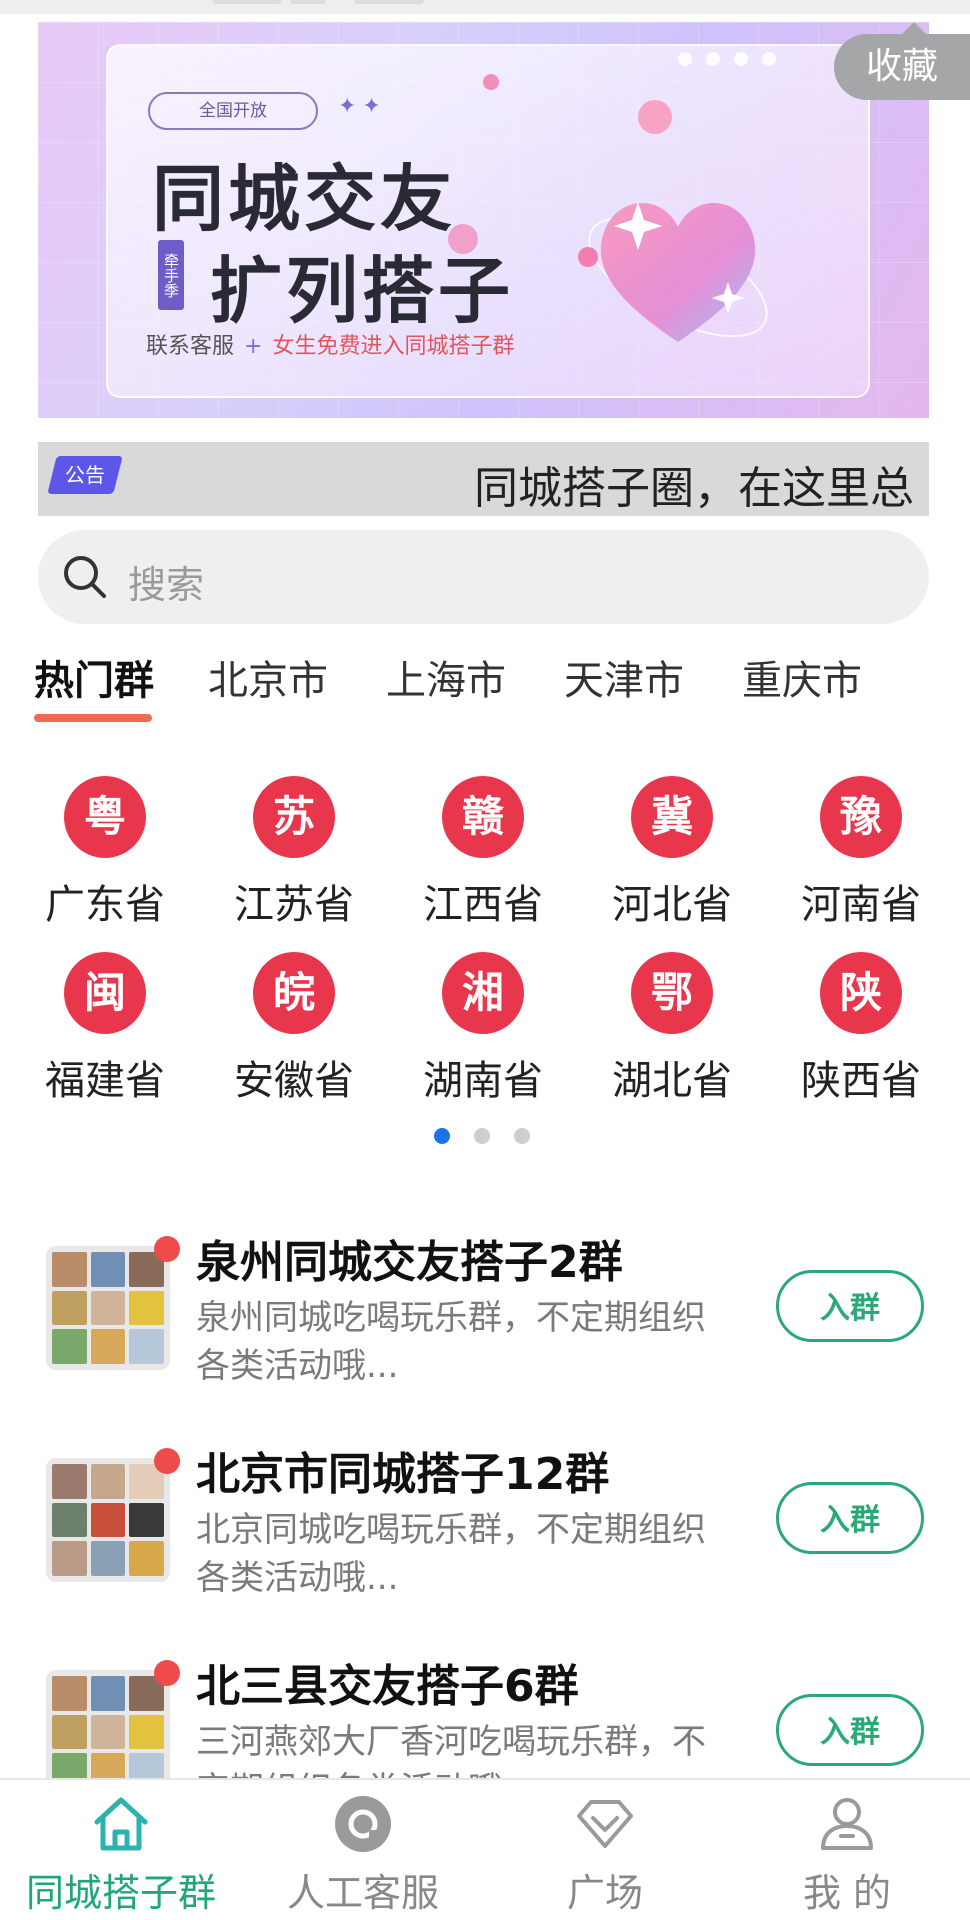  I want to click on banner-title-line1: 同城交友, so click(304, 198).